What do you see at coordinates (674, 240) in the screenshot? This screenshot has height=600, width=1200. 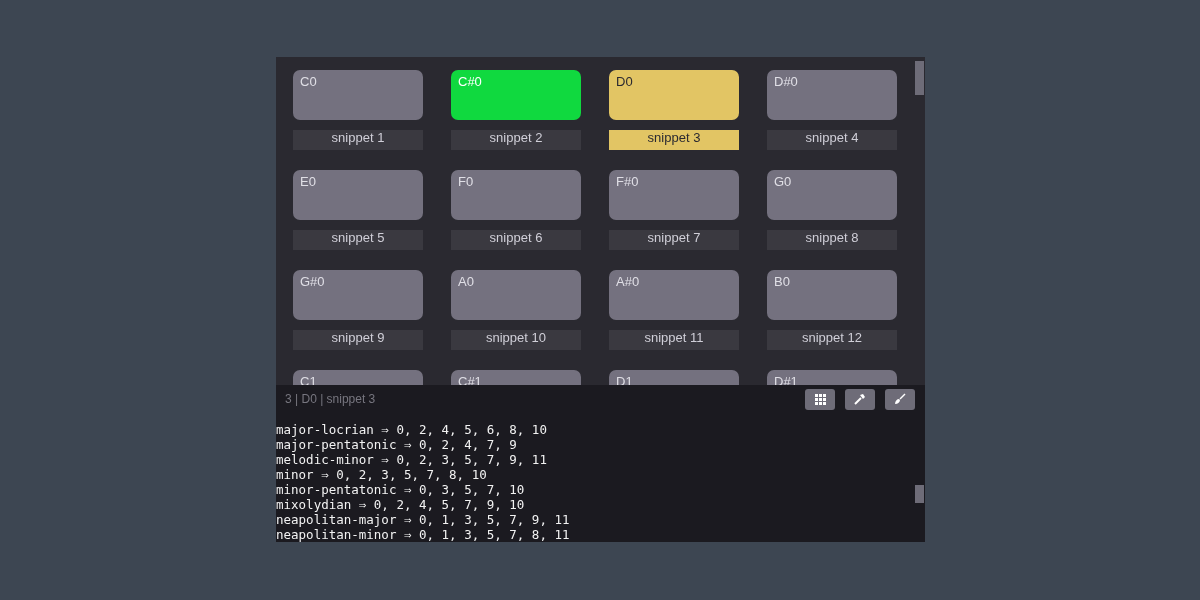 I see `pad-label: snippet 7` at bounding box center [674, 240].